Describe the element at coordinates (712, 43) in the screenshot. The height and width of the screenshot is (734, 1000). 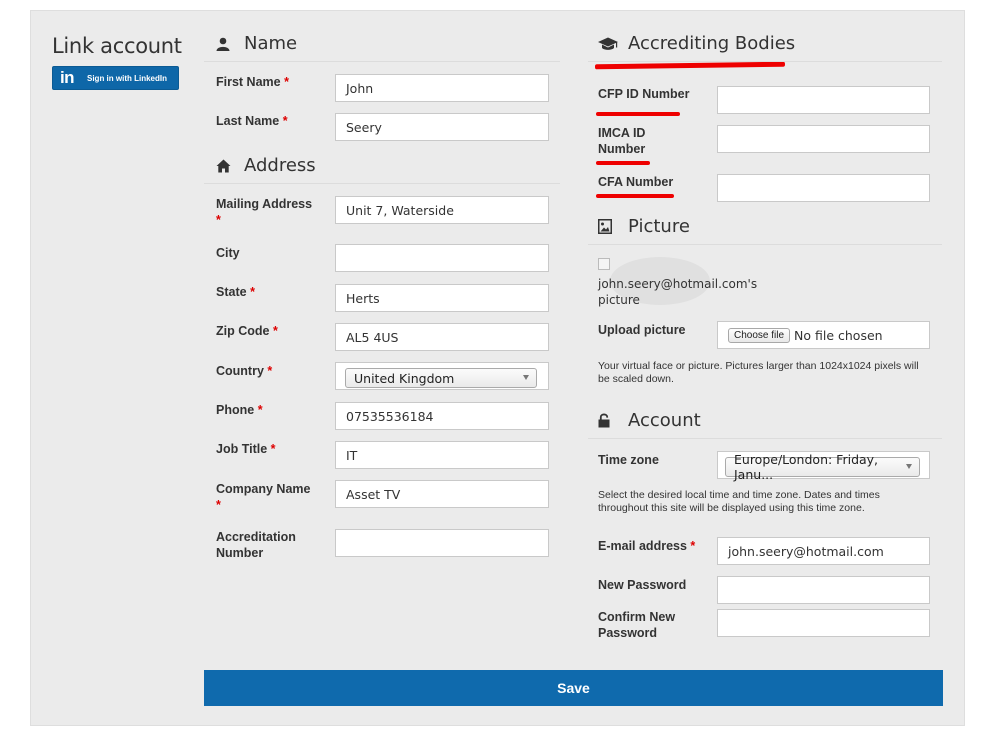
I see `section-accrediting-title: Accrediting Bodies` at that location.